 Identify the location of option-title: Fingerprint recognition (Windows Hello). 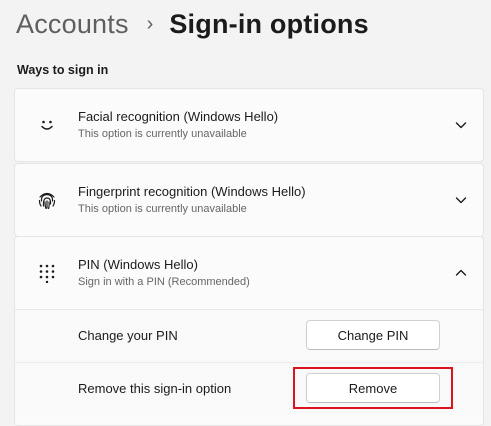
(192, 191).